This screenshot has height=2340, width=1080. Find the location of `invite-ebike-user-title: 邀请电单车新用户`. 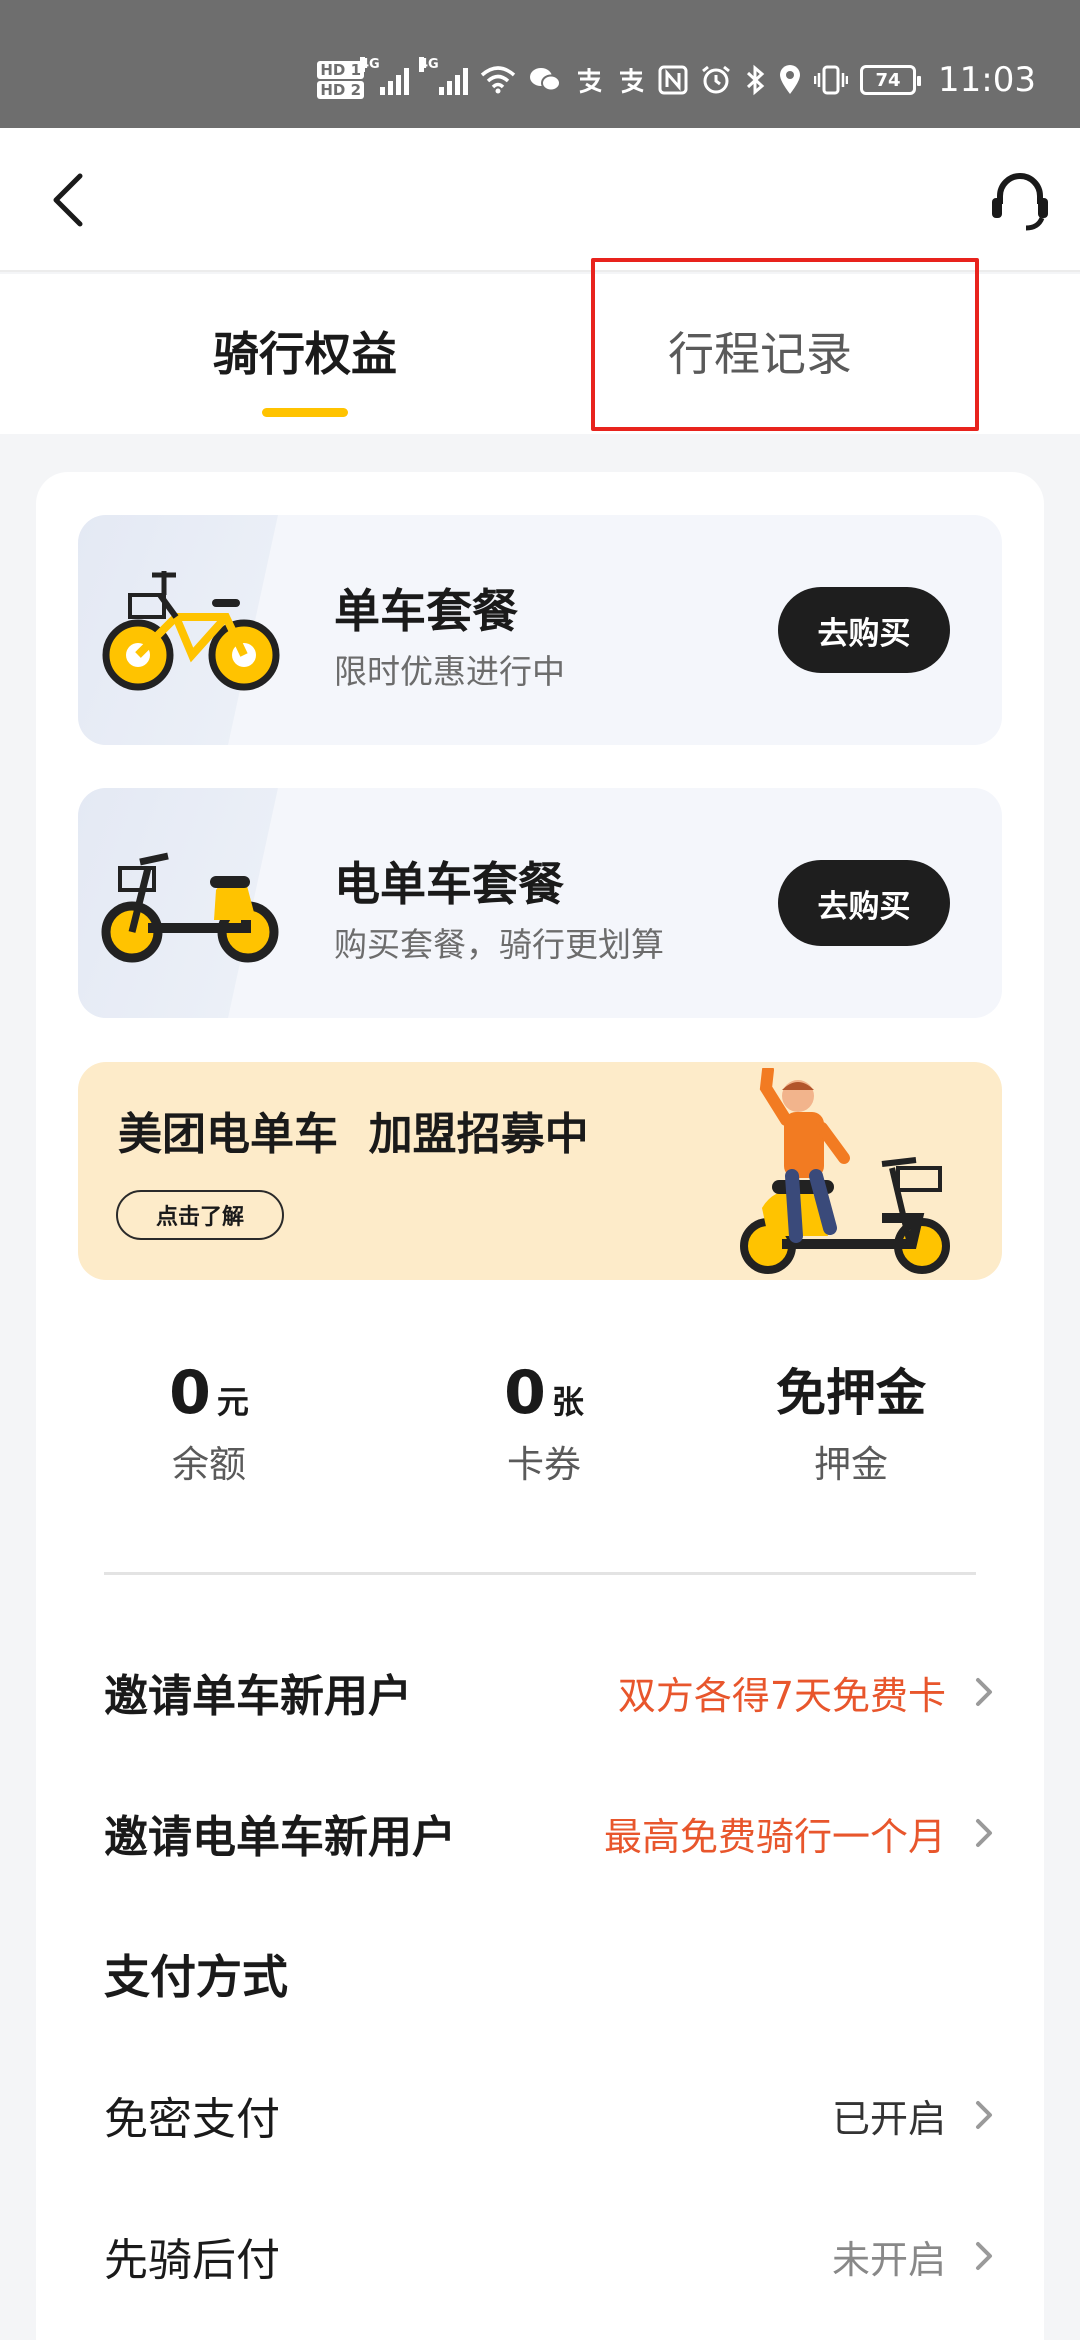

invite-ebike-user-title: 邀请电单车新用户 is located at coordinates (280, 1837).